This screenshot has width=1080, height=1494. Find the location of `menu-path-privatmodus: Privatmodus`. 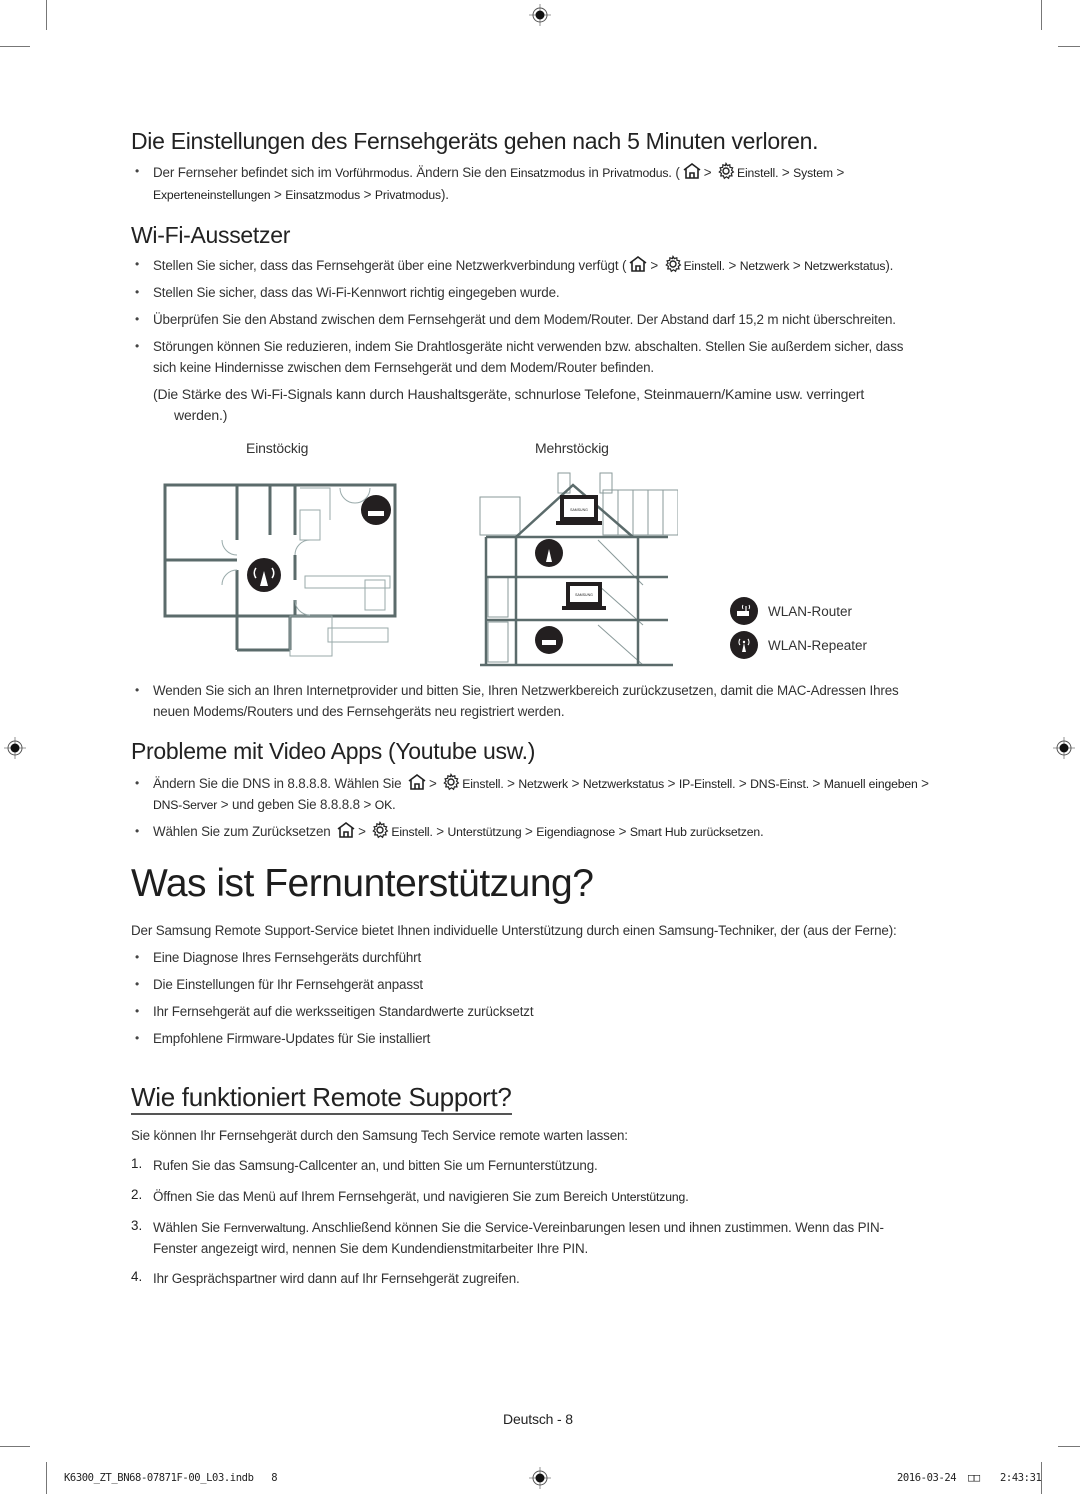

menu-path-privatmodus: Privatmodus is located at coordinates (407, 195).